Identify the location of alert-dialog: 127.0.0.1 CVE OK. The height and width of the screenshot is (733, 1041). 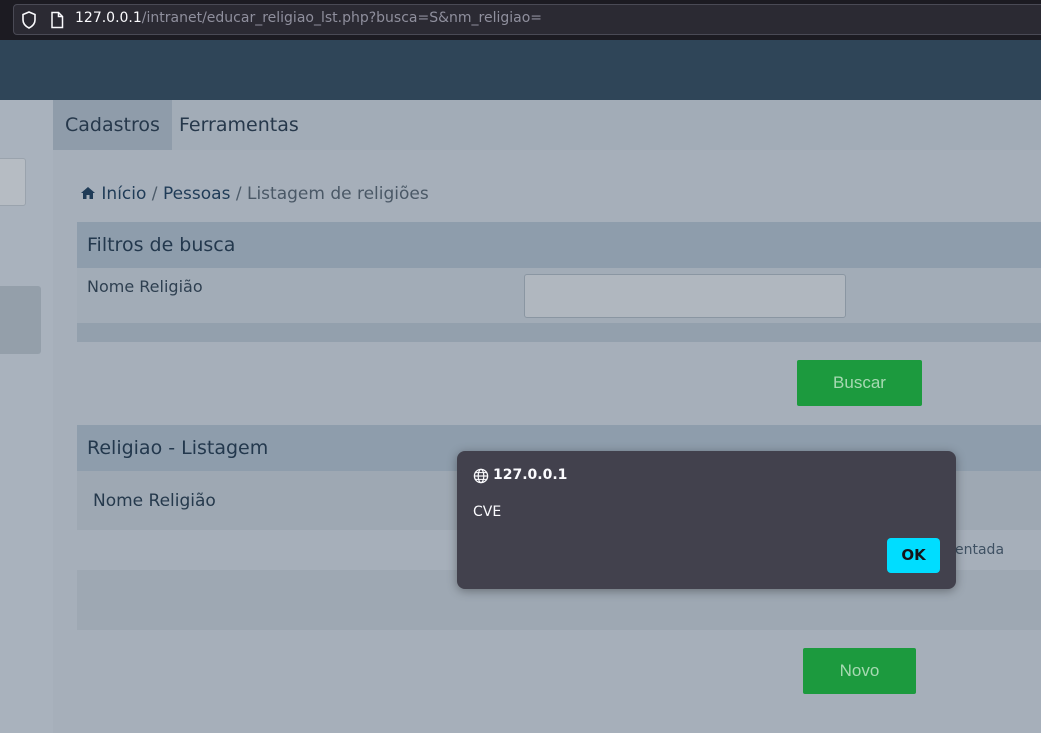
(706, 520).